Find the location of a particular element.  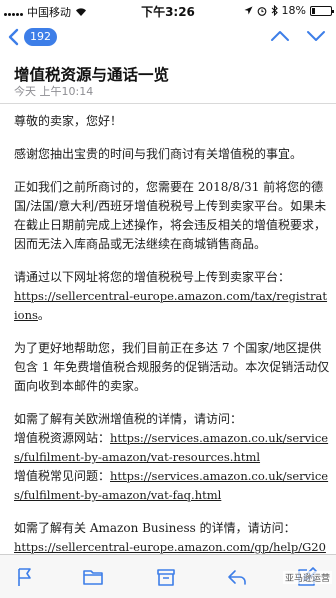

promo-text-c: 年免费增值税合规服务的促销活动。本次促销活动仅面向收到本邮件的卖家。 is located at coordinates (172, 376).